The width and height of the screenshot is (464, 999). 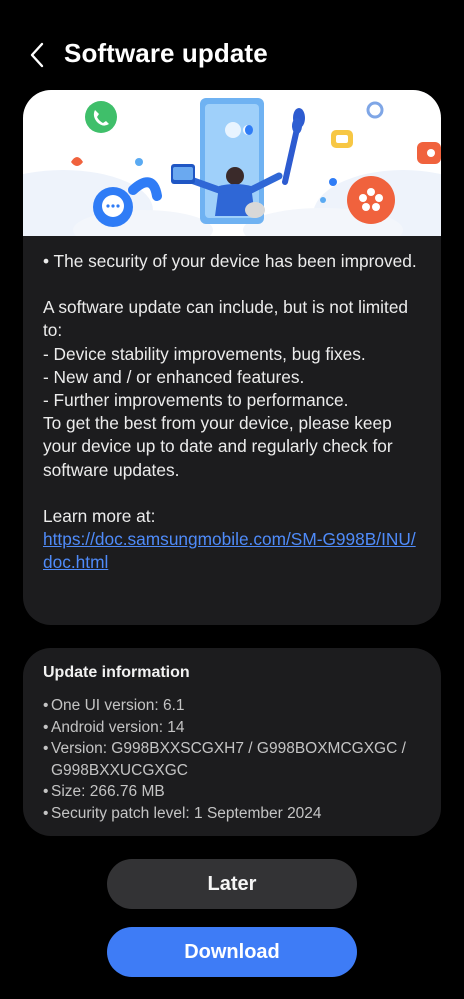 I want to click on learn-more-label: Learn more at:, so click(x=99, y=515).